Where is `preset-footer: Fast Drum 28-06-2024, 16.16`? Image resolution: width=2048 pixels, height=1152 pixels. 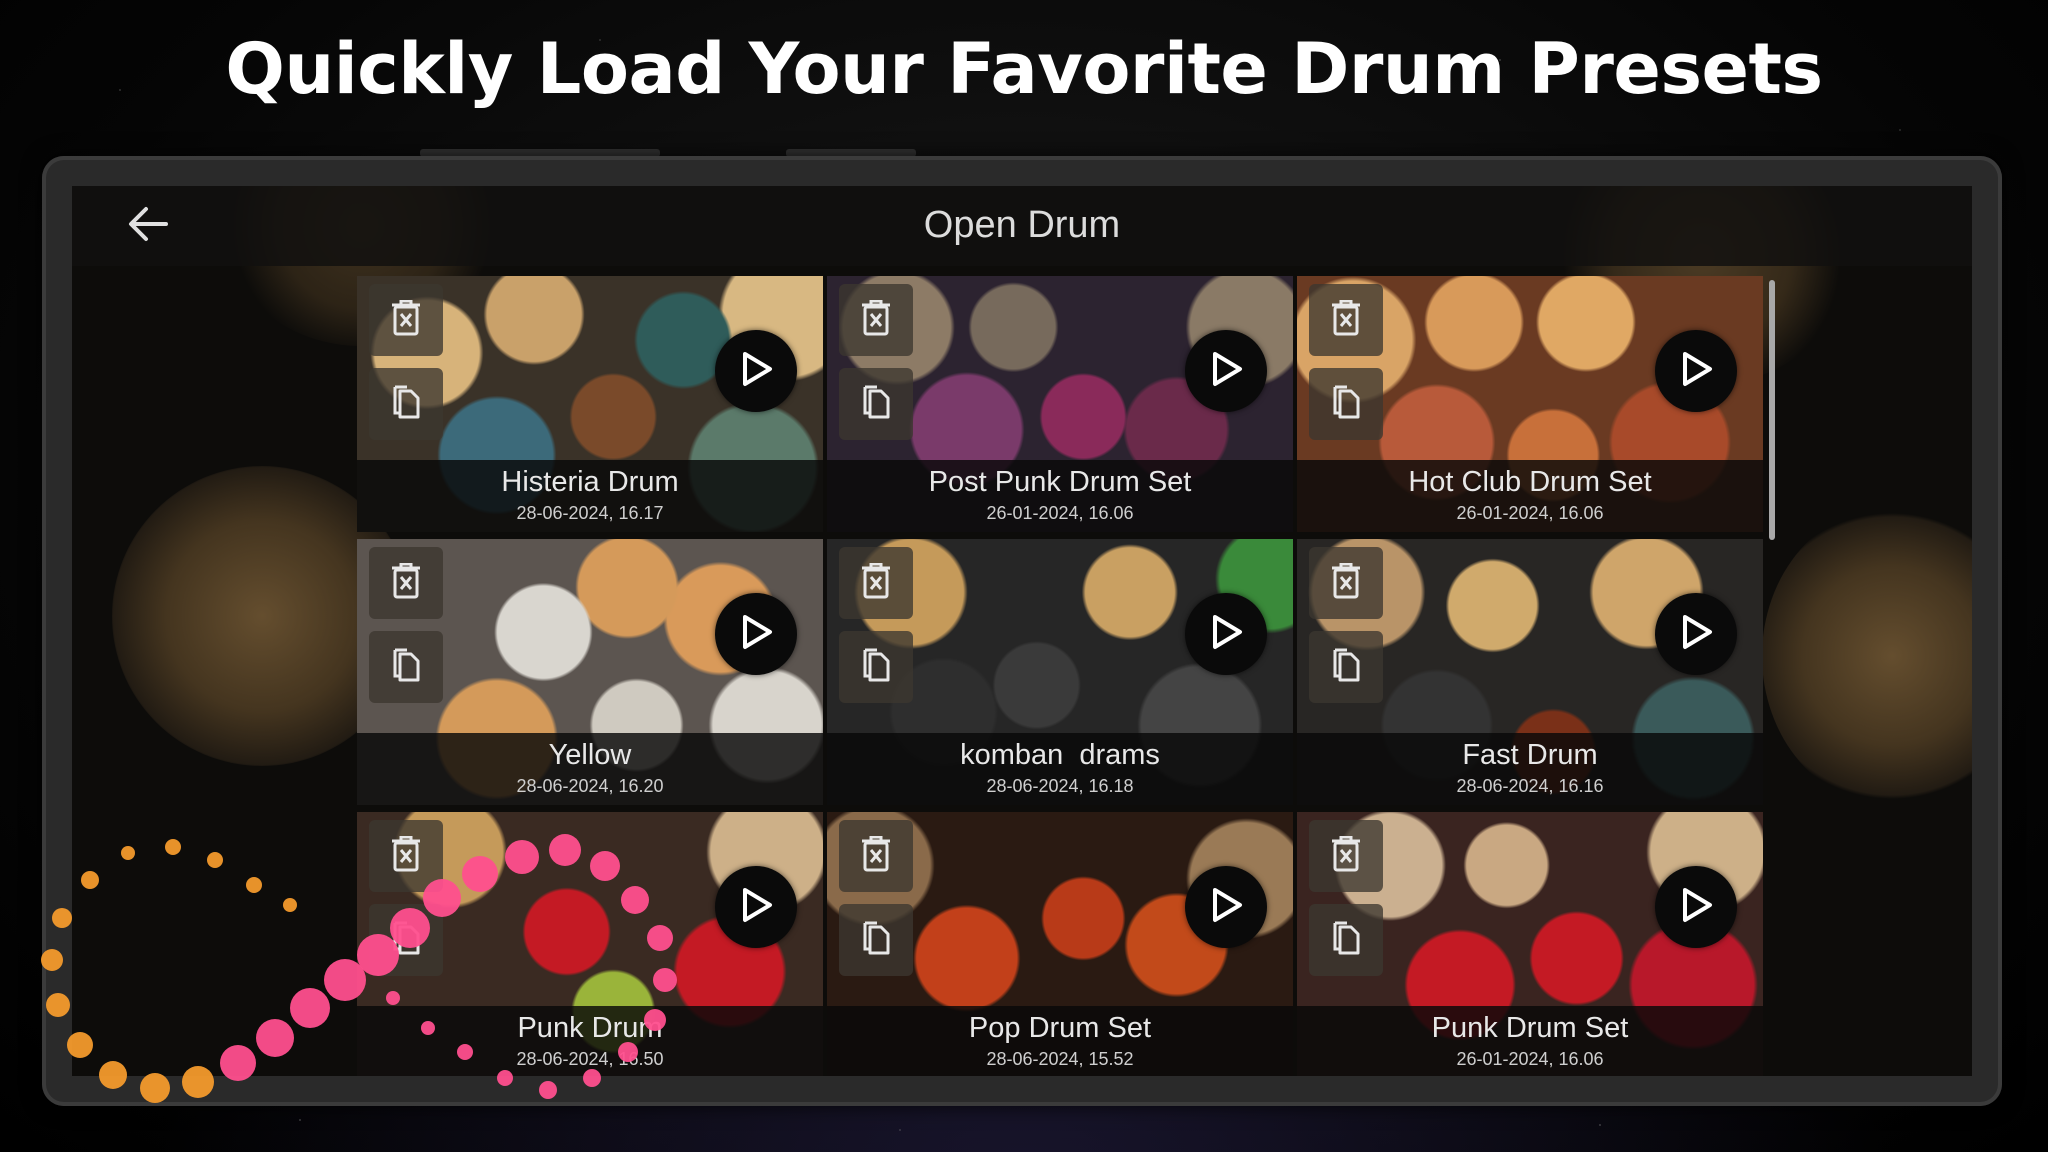
preset-footer: Fast Drum 28-06-2024, 16.16 is located at coordinates (1530, 769).